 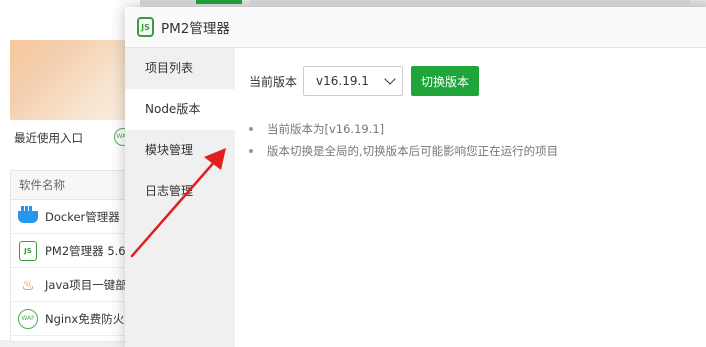 What do you see at coordinates (180, 109) in the screenshot?
I see `tab-node-version: Node版本` at bounding box center [180, 109].